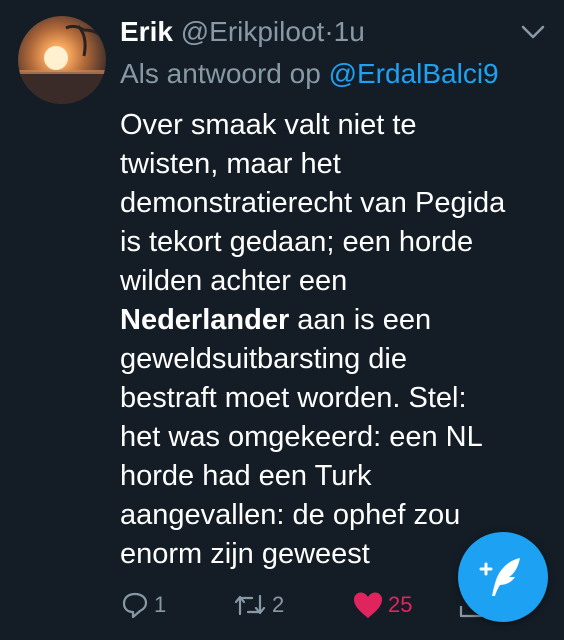  I want to click on avatar, so click(62, 60).